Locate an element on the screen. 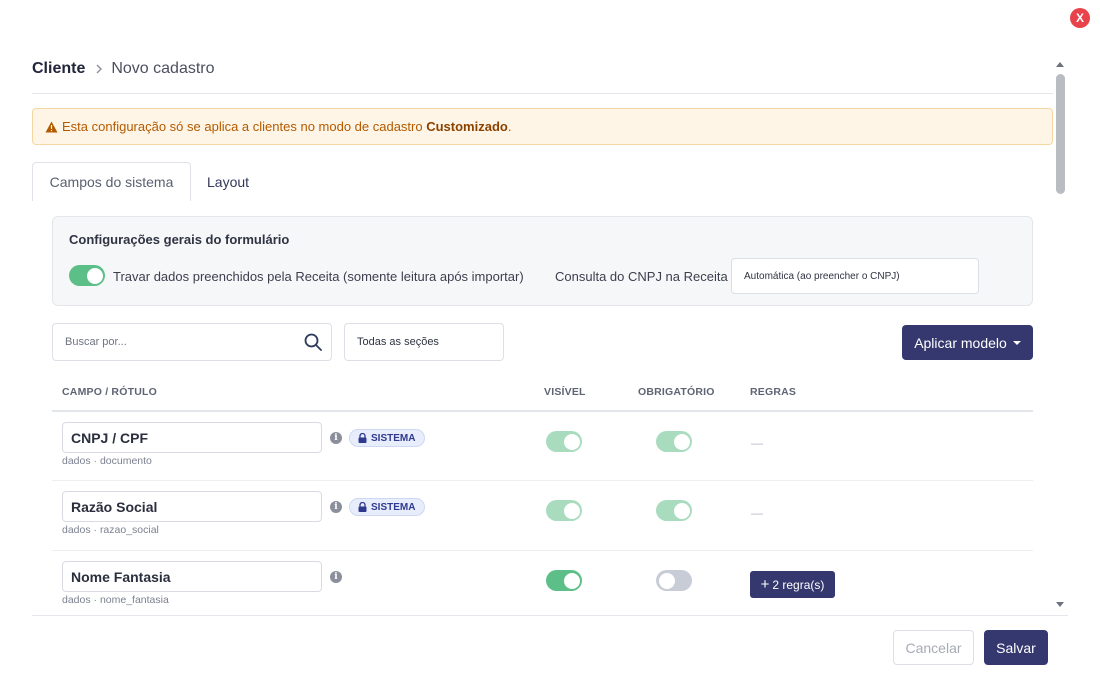 The width and height of the screenshot is (1100, 697). footer-divider is located at coordinates (550, 615).